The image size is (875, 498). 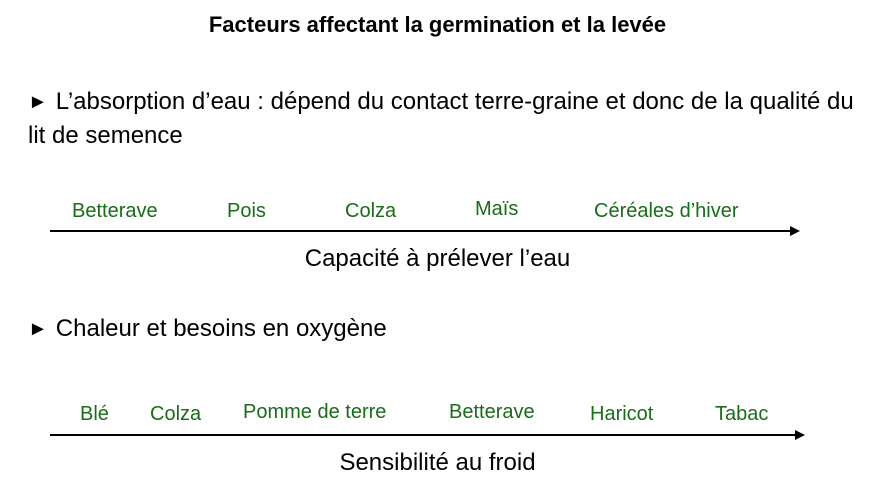 I want to click on scale-item: Maïs, so click(x=497, y=209).